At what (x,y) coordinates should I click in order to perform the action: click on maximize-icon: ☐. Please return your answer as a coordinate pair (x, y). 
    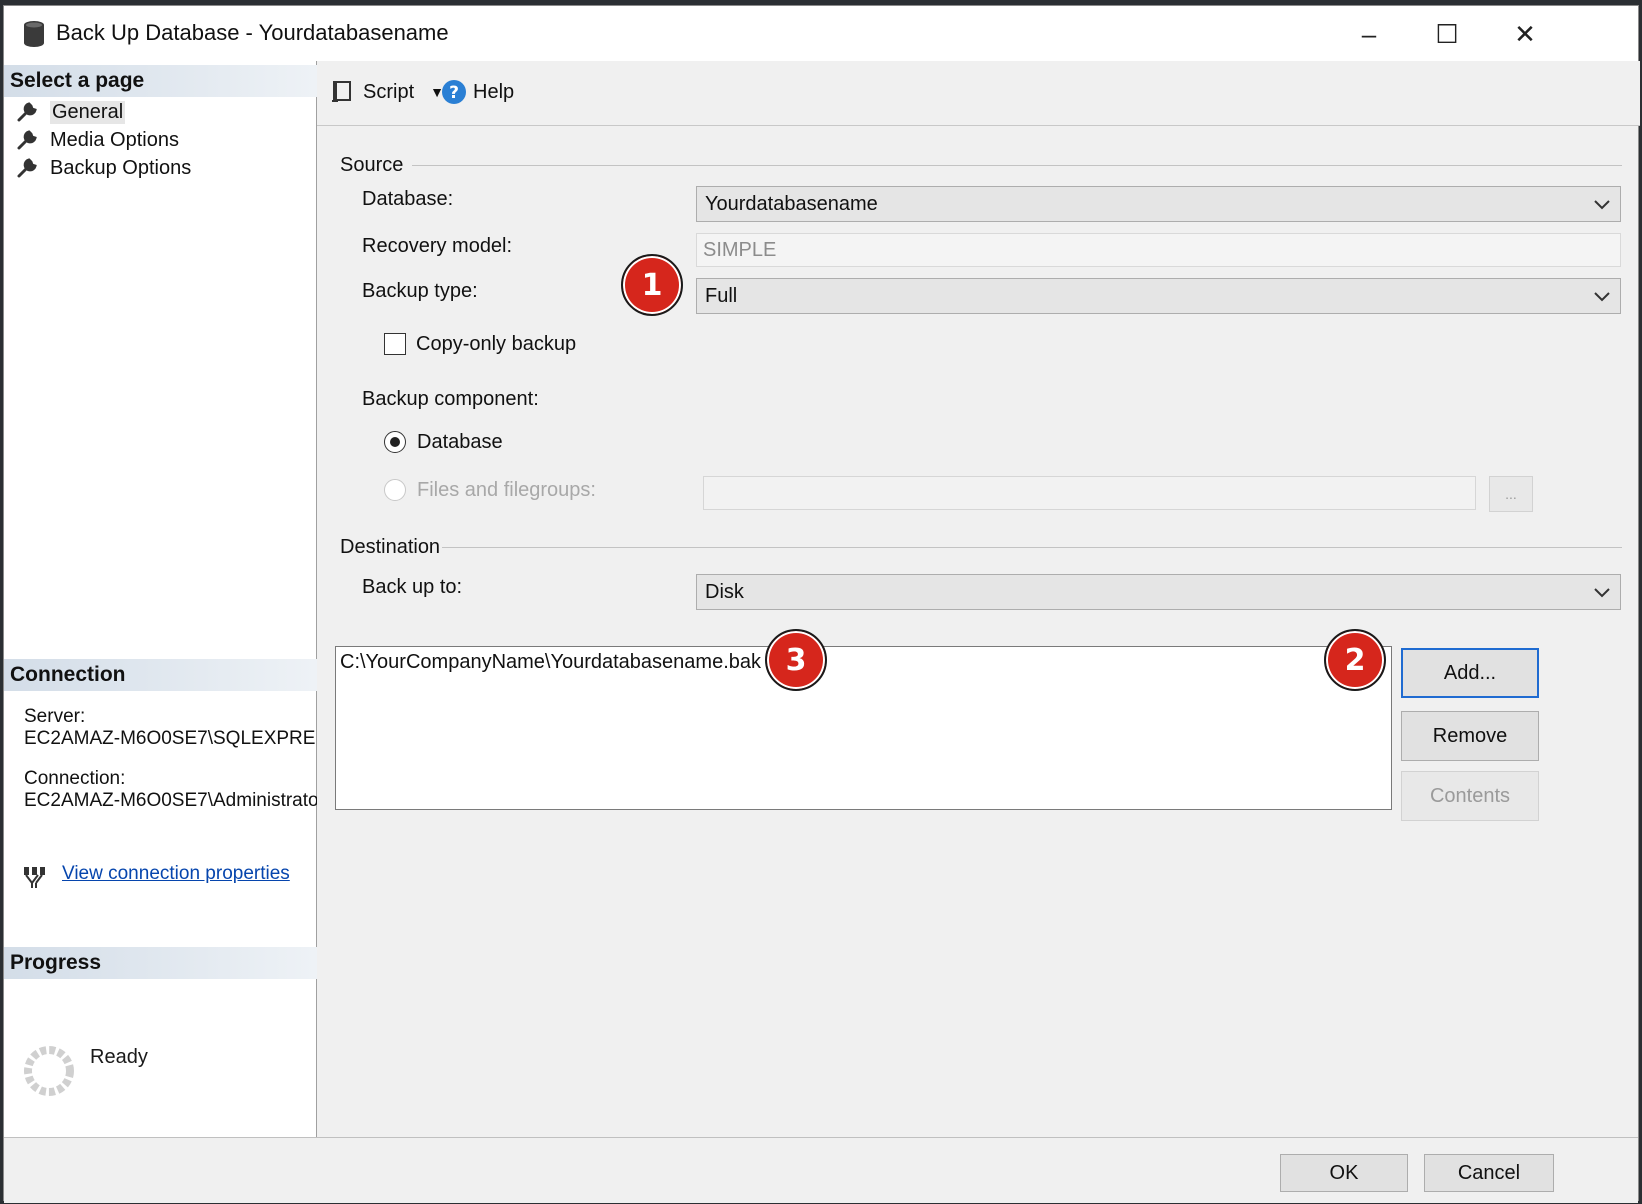
    Looking at the image, I should click on (1447, 33).